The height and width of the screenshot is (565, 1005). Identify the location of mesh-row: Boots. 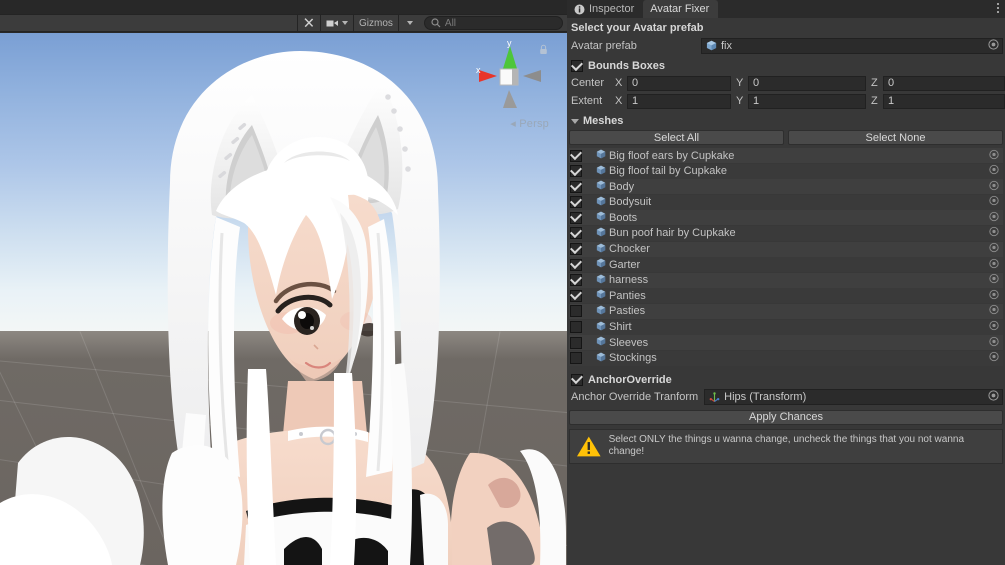
(786, 218).